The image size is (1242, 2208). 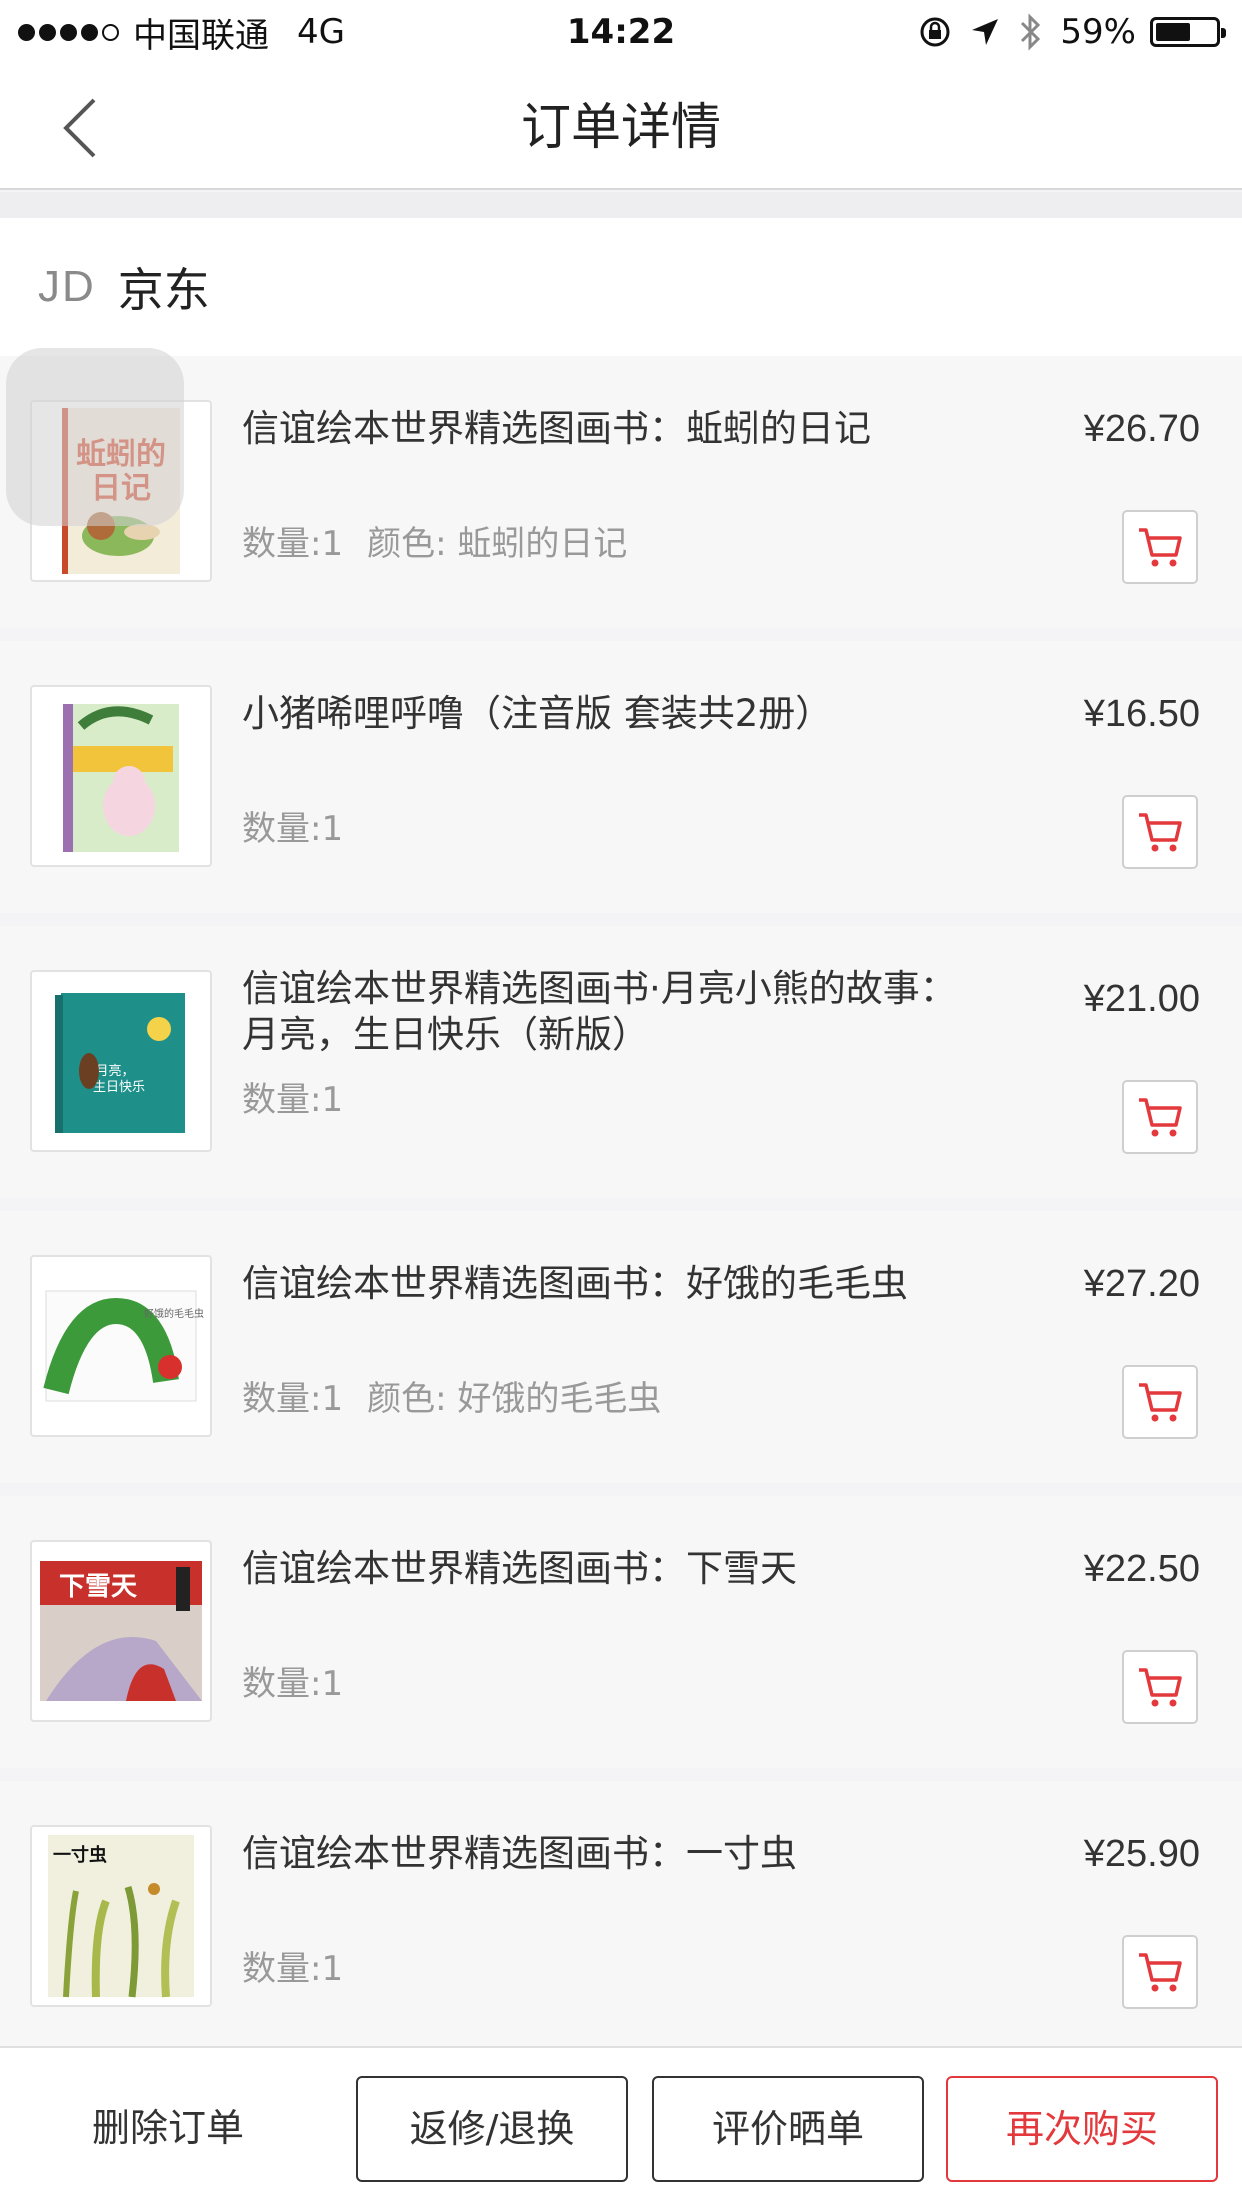 I want to click on location-arrow-icon, so click(x=985, y=32).